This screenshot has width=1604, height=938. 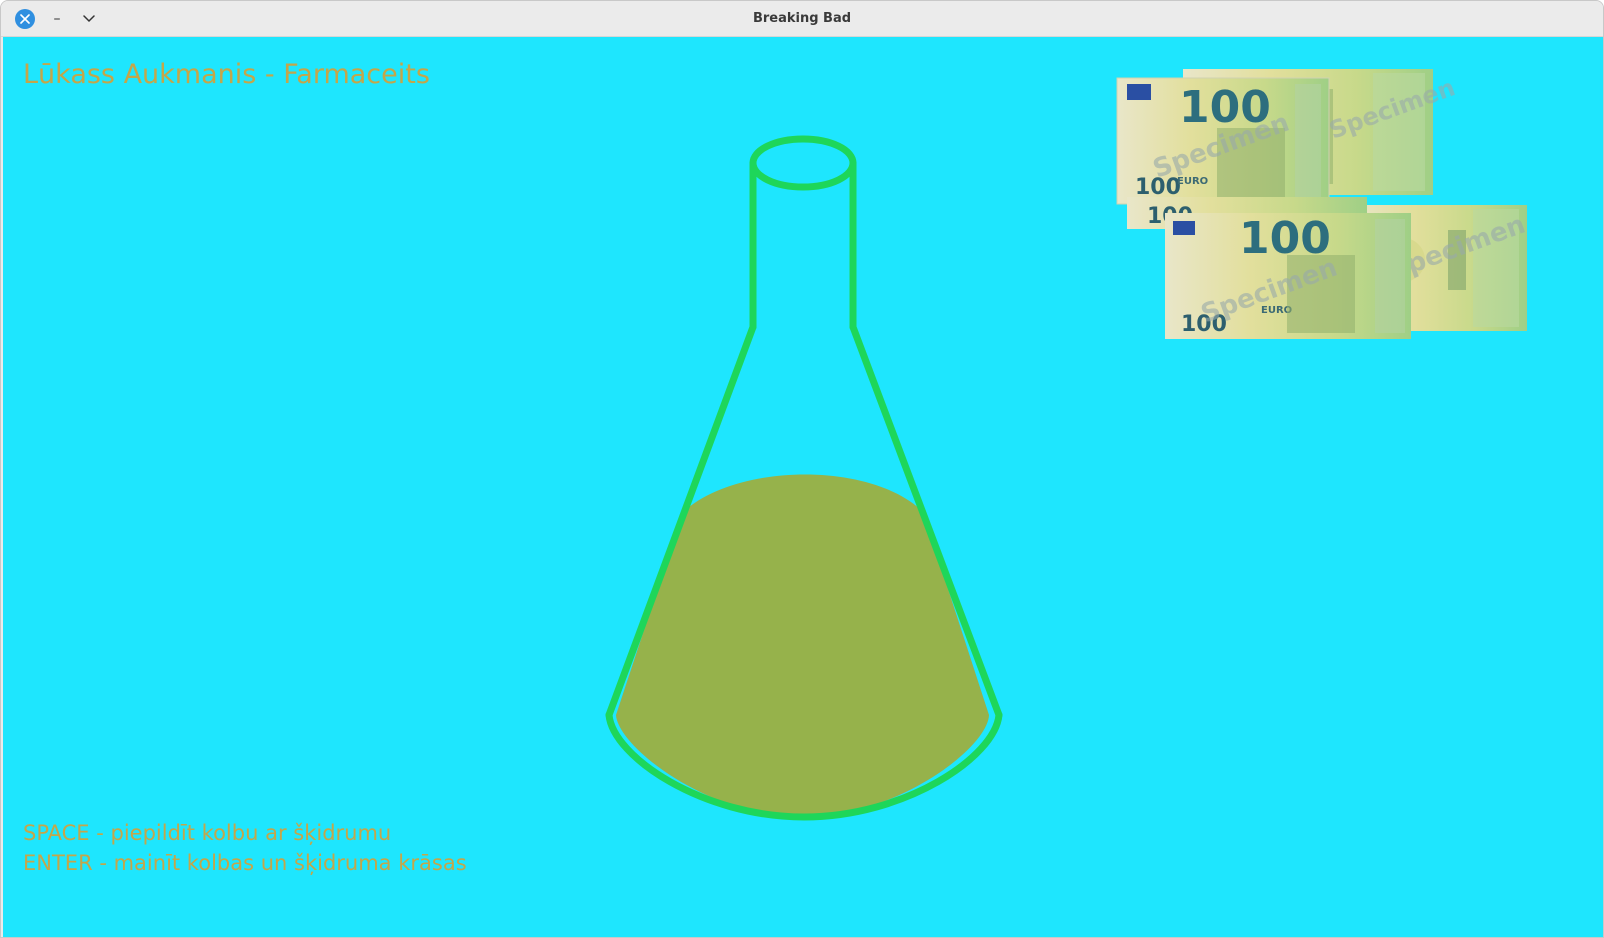 I want to click on money-pile: Specimen Specimen 100 100 EURO Specimen, so click(x=1322, y=204).